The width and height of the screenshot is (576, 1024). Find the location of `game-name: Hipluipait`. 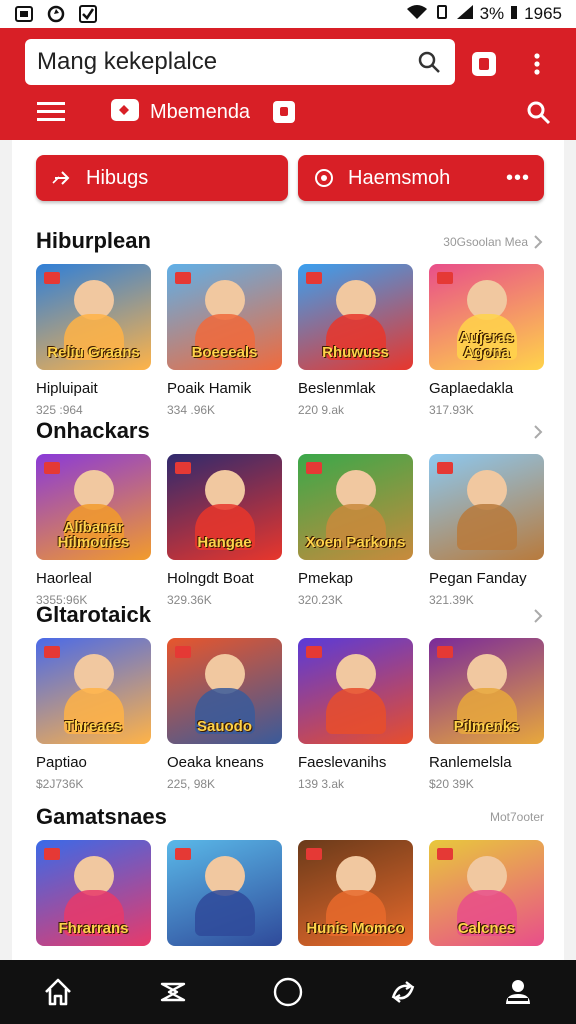

game-name: Hipluipait is located at coordinates (67, 388).